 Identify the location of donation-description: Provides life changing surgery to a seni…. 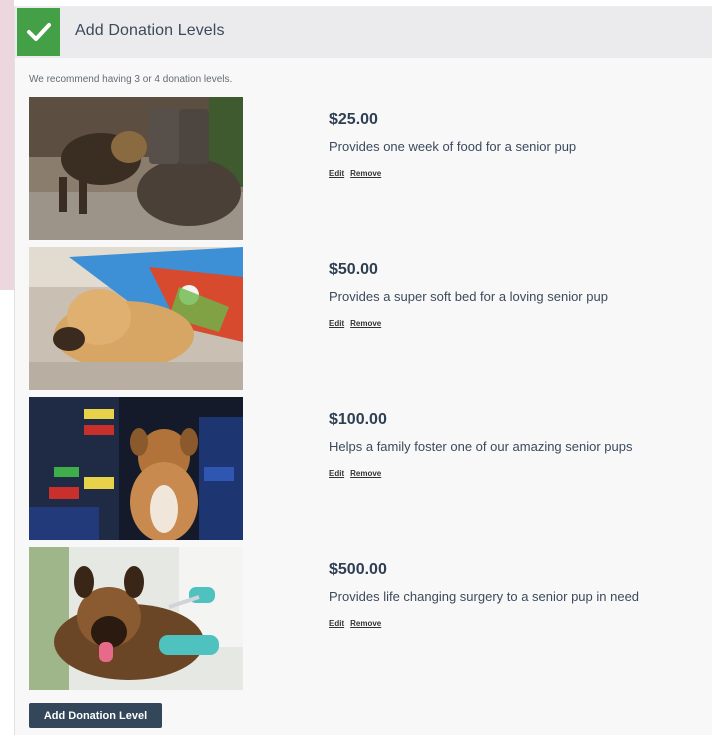
(484, 596).